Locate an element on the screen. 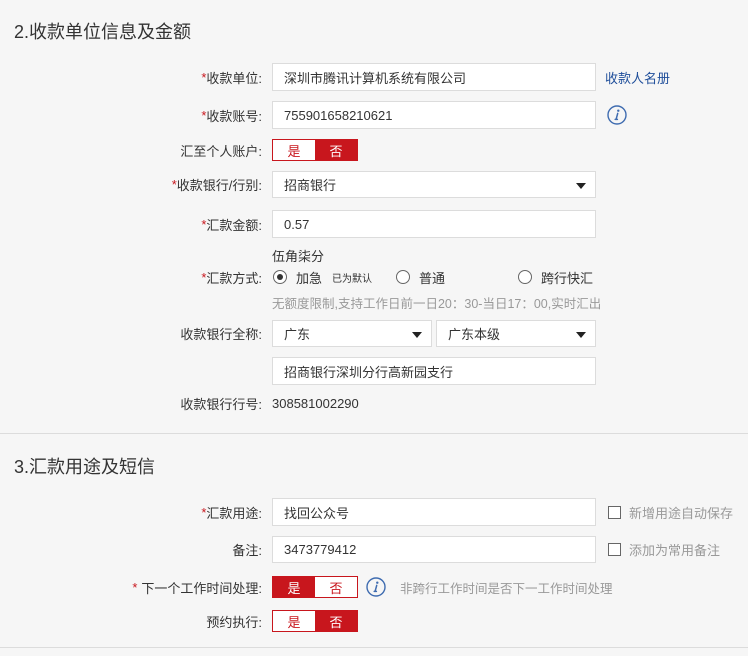  next-workday-no-button: 否 is located at coordinates (336, 587).